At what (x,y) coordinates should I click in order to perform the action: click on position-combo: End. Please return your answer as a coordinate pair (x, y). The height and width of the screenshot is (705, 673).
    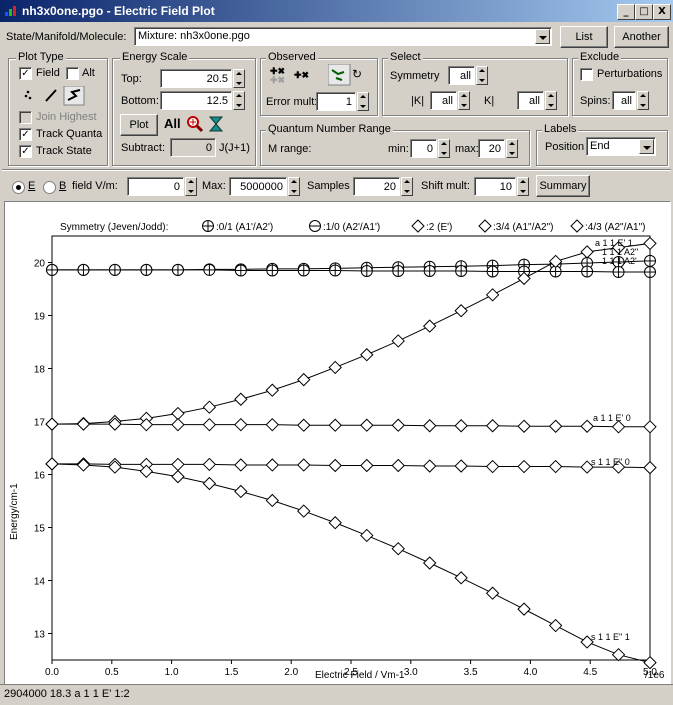
    Looking at the image, I should click on (621, 146).